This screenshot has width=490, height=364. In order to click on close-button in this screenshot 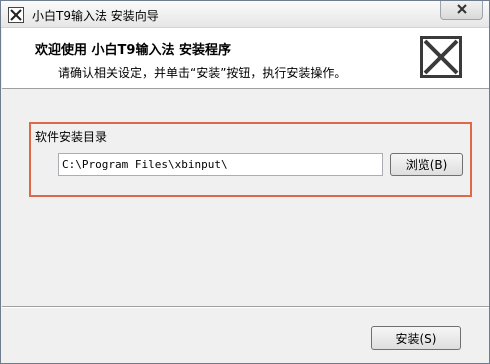, I will do `click(461, 10)`.